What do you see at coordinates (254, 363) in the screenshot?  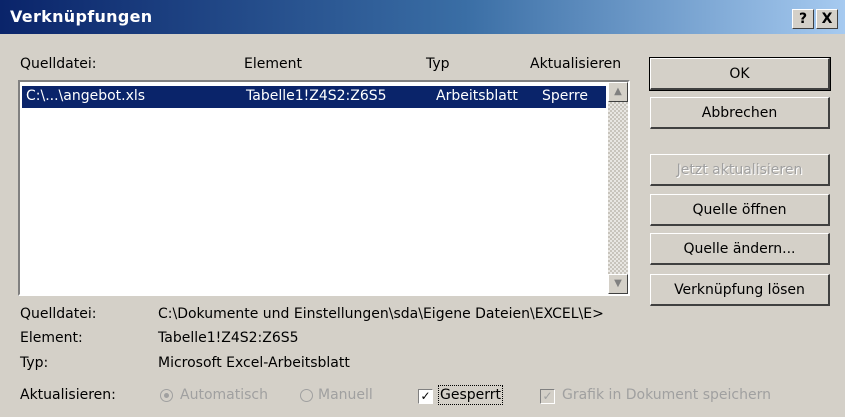 I see `detail-type-value: Microsoft Excel-Arbeitsblatt` at bounding box center [254, 363].